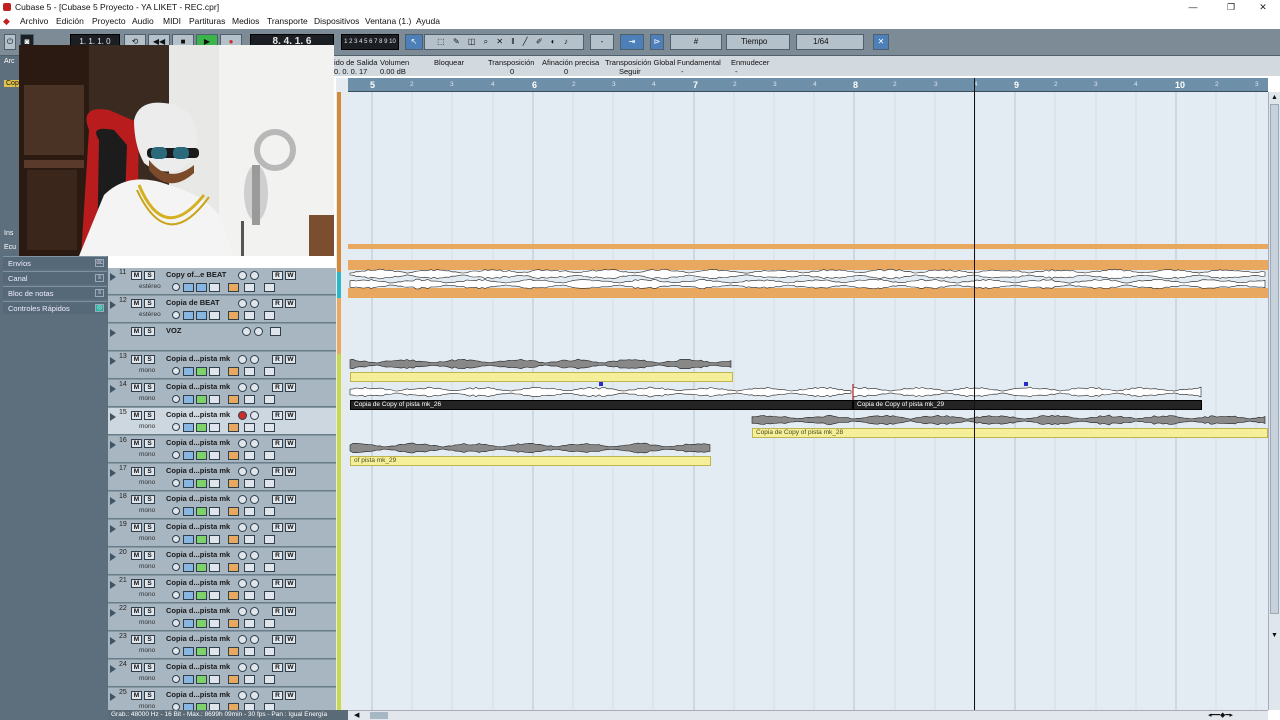  What do you see at coordinates (1026, 384) in the screenshot?
I see `fade-handle` at bounding box center [1026, 384].